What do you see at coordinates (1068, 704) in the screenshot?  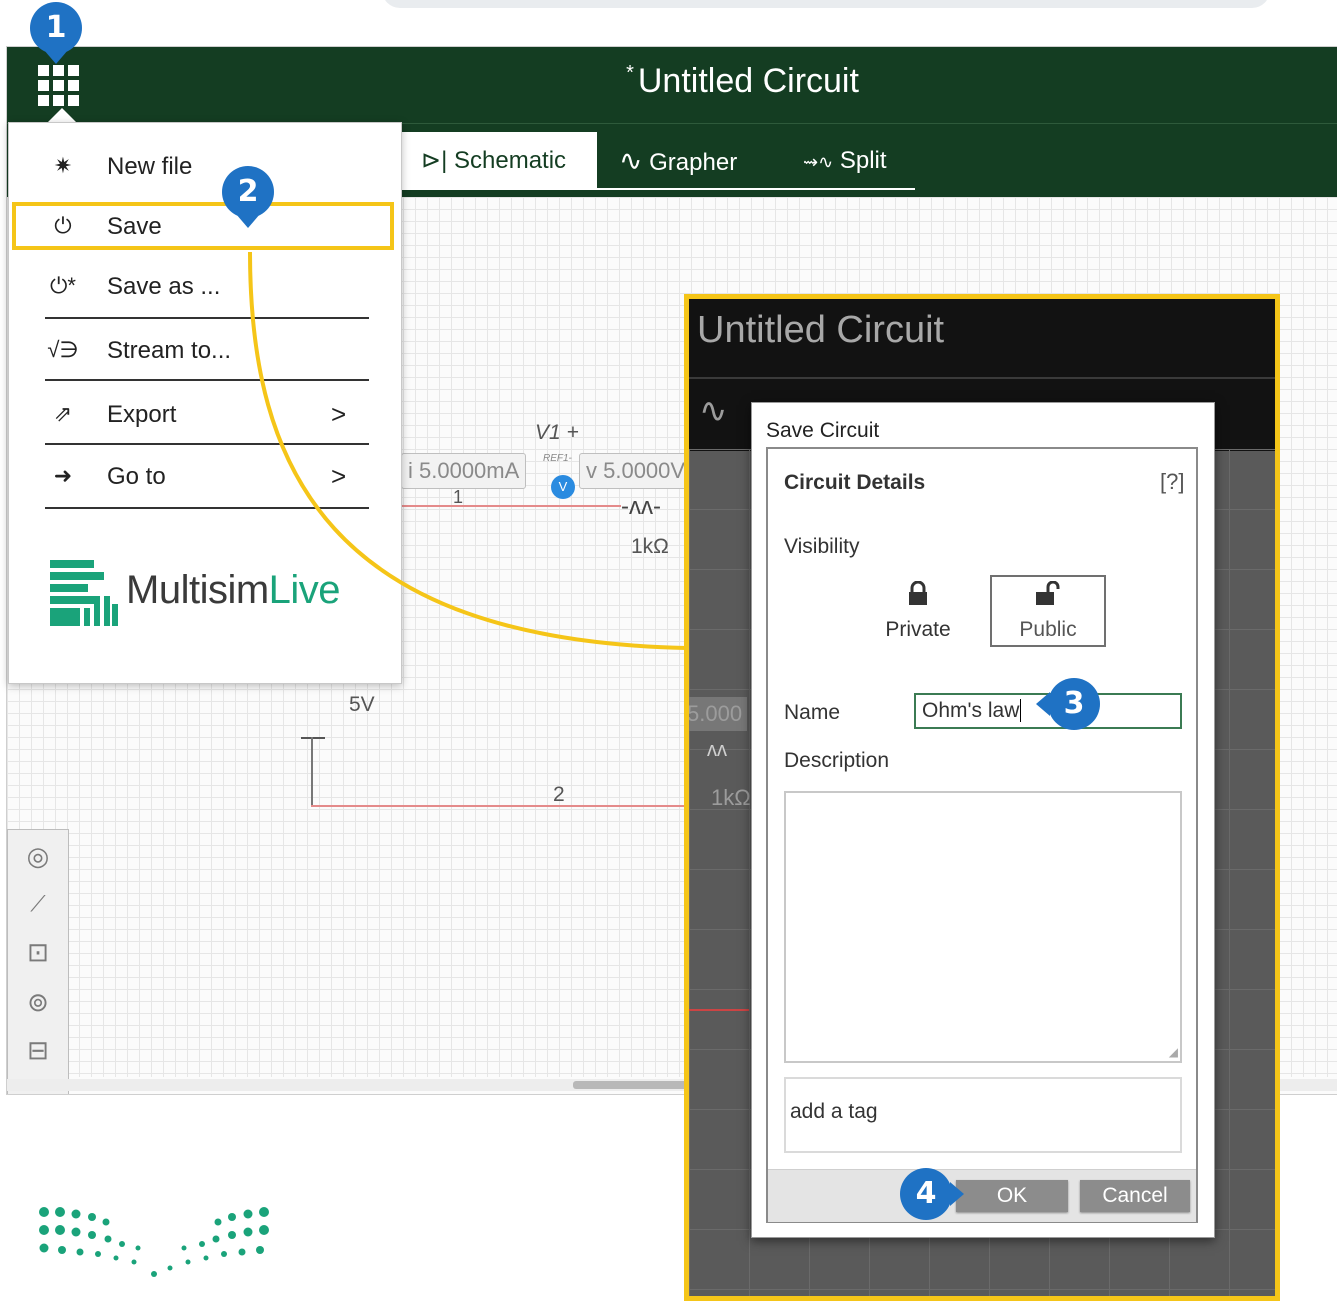 I see `callout-3: 3` at bounding box center [1068, 704].